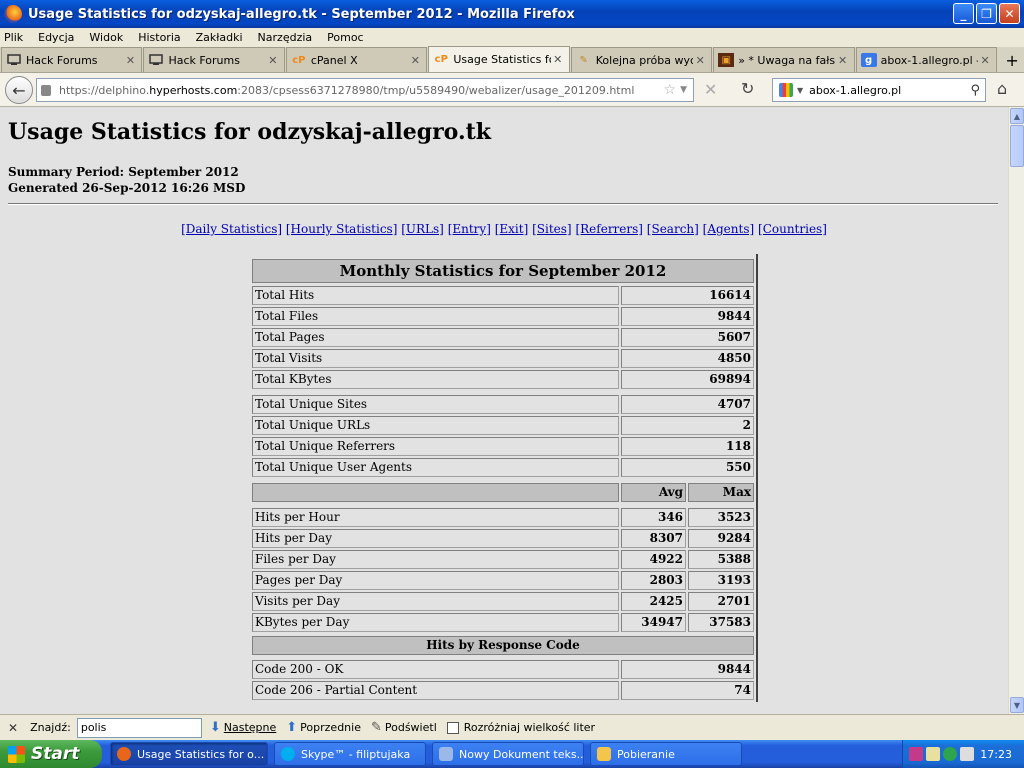 This screenshot has height=768, width=1024. I want to click on task-downloads: Pobieranie, so click(666, 754).